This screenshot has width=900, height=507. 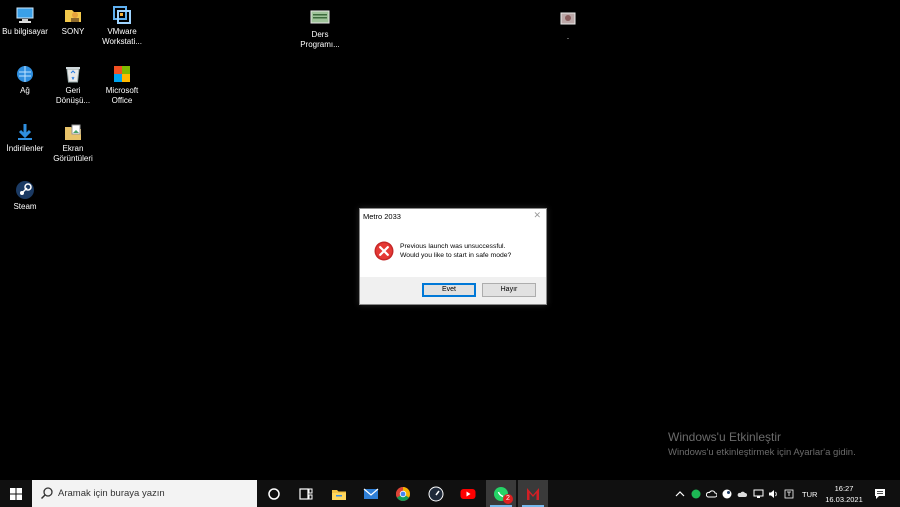 I want to click on speedtest-button, so click(x=436, y=493).